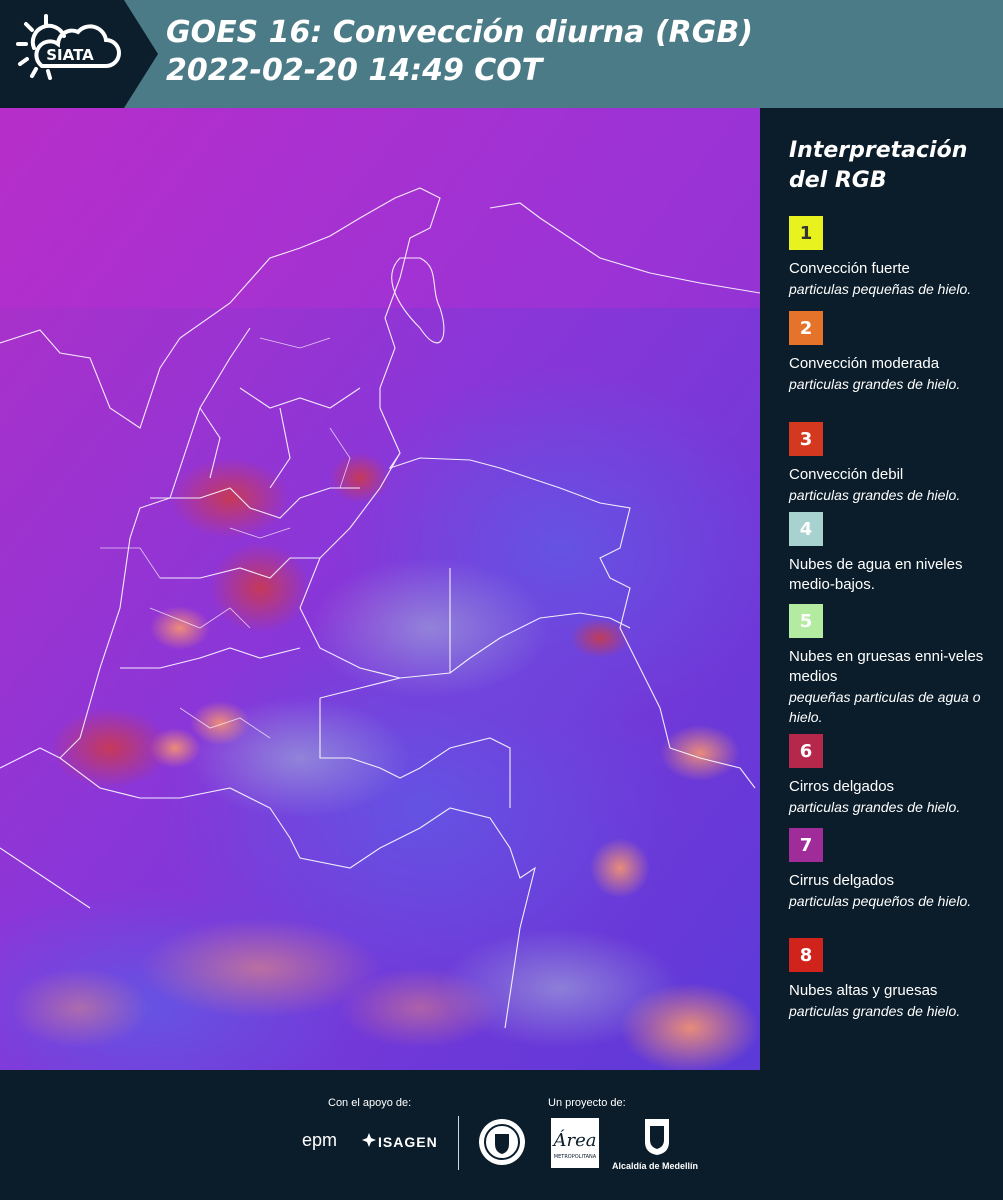 This screenshot has height=1200, width=1003. What do you see at coordinates (885, 707) in the screenshot?
I see `legend-desc: pequeñas particulas de agua o hielo.` at bounding box center [885, 707].